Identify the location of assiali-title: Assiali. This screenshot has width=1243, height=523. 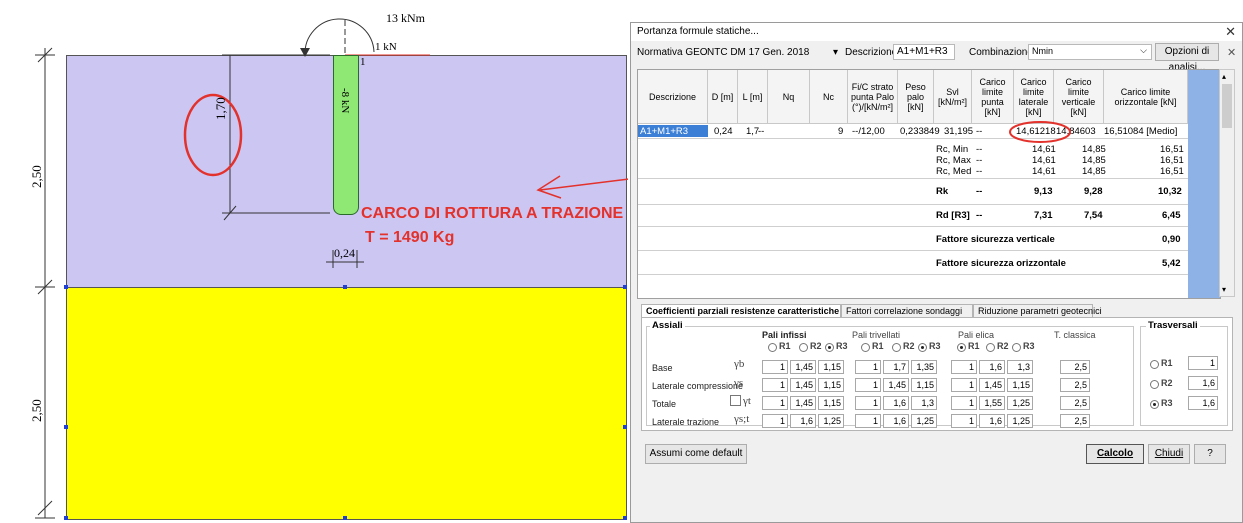
(667, 325).